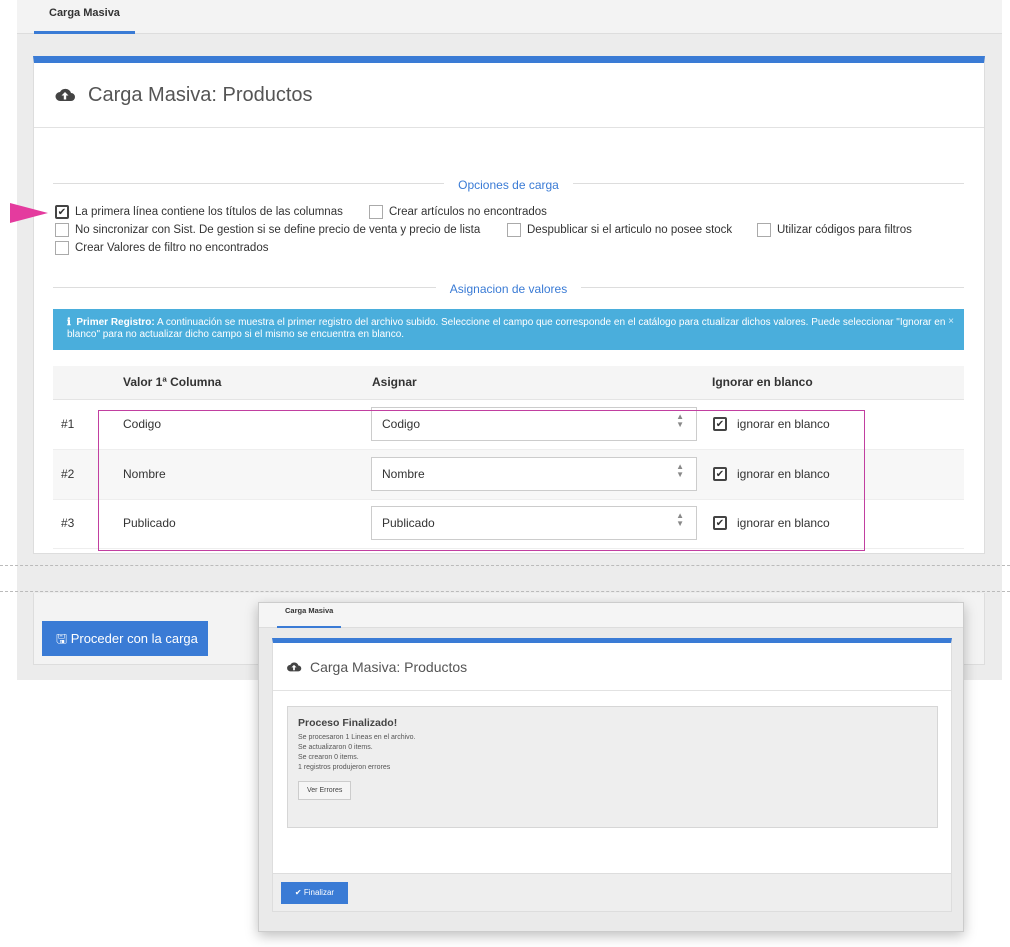  Describe the element at coordinates (62, 638) in the screenshot. I see `save-icon: 🖫` at that location.